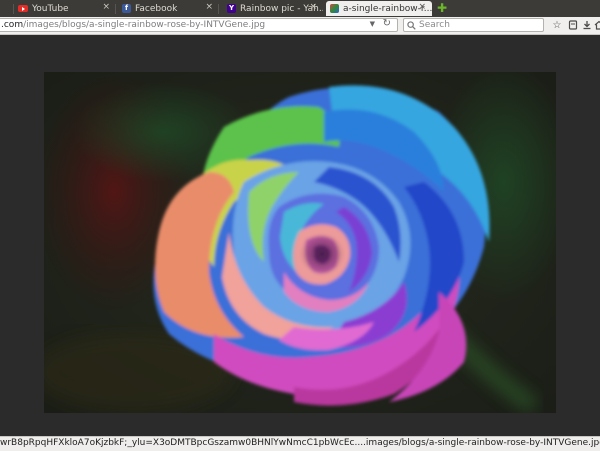 Image resolution: width=600 pixels, height=451 pixels. Describe the element at coordinates (7, 8) in the screenshot. I see `tab-partial` at that location.